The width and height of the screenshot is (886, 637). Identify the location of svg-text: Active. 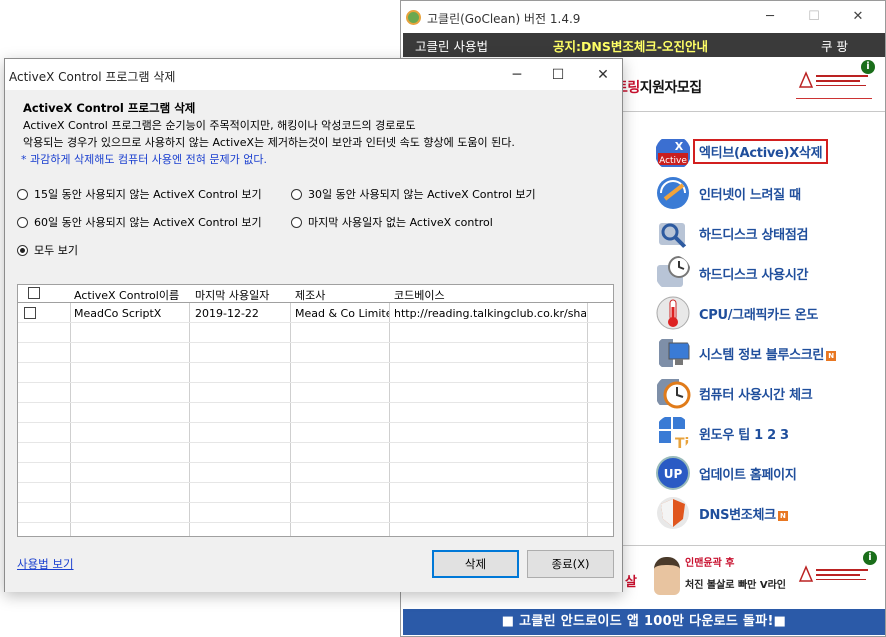
(673, 161).